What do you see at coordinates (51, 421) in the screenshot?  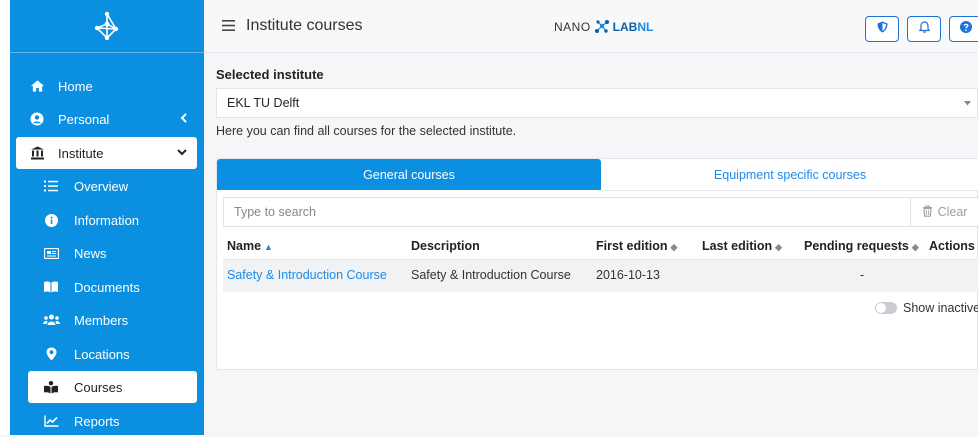 I see `chart-icon` at bounding box center [51, 421].